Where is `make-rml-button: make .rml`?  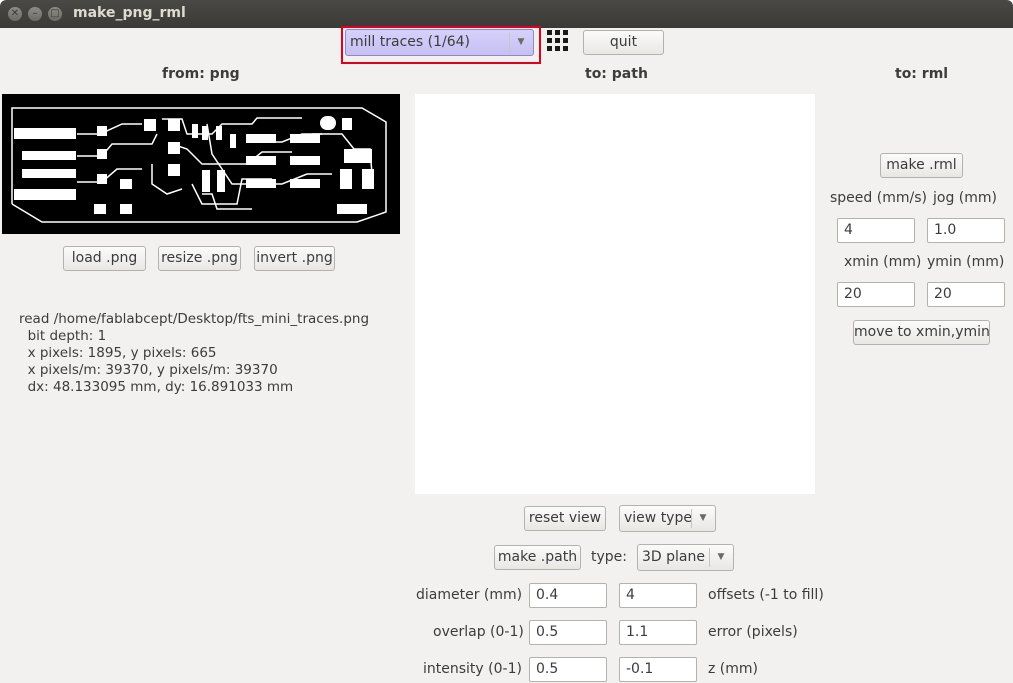 make-rml-button: make .rml is located at coordinates (921, 165).